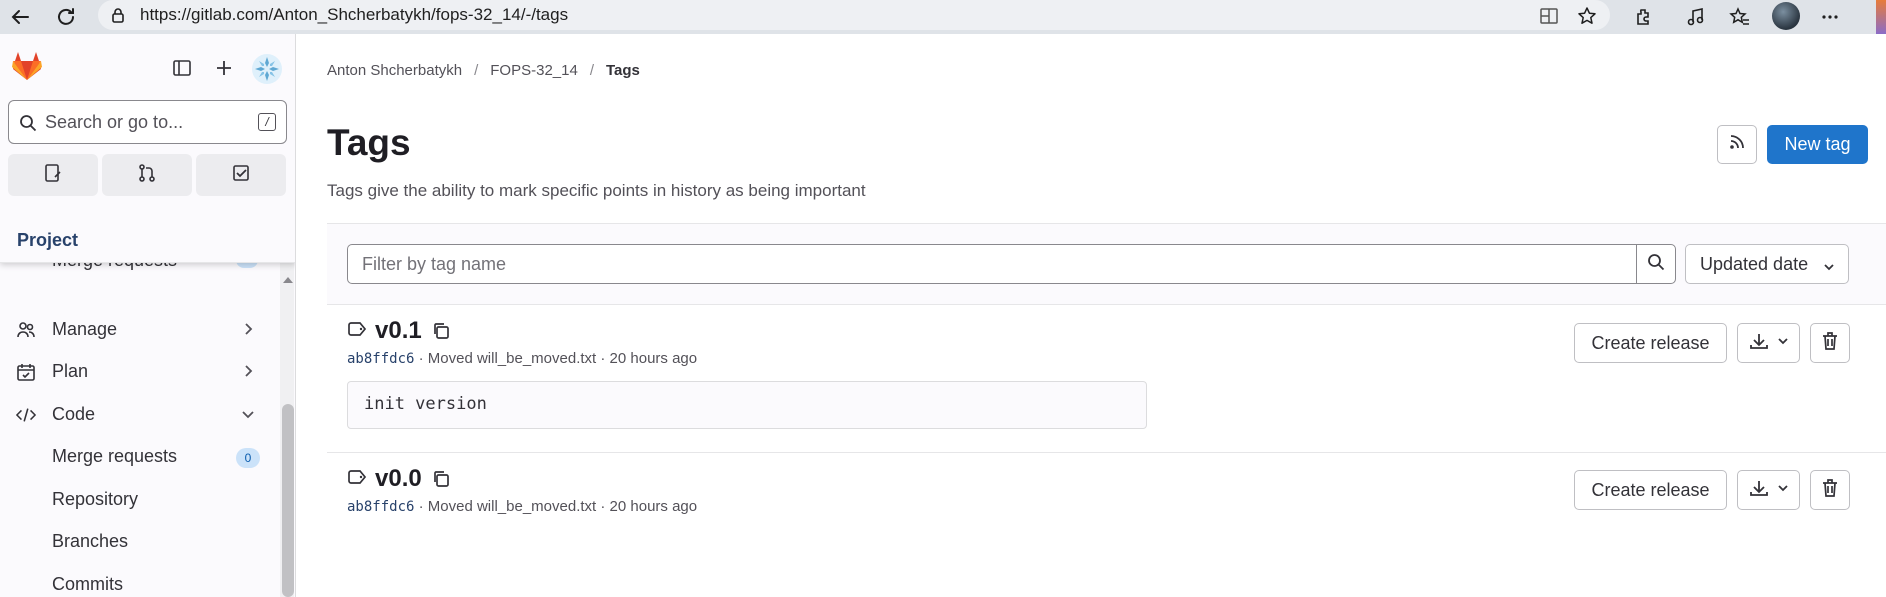 Image resolution: width=1886 pixels, height=597 pixels. Describe the element at coordinates (1881, 17) in the screenshot. I see `edge-strip` at that location.